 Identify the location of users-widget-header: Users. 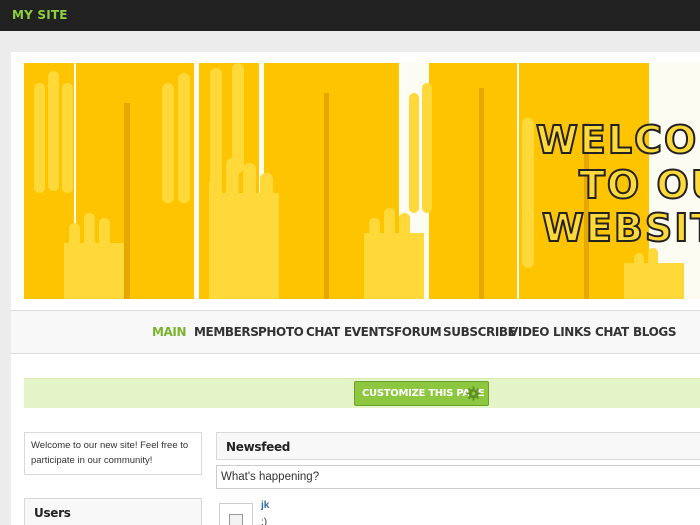
(113, 511).